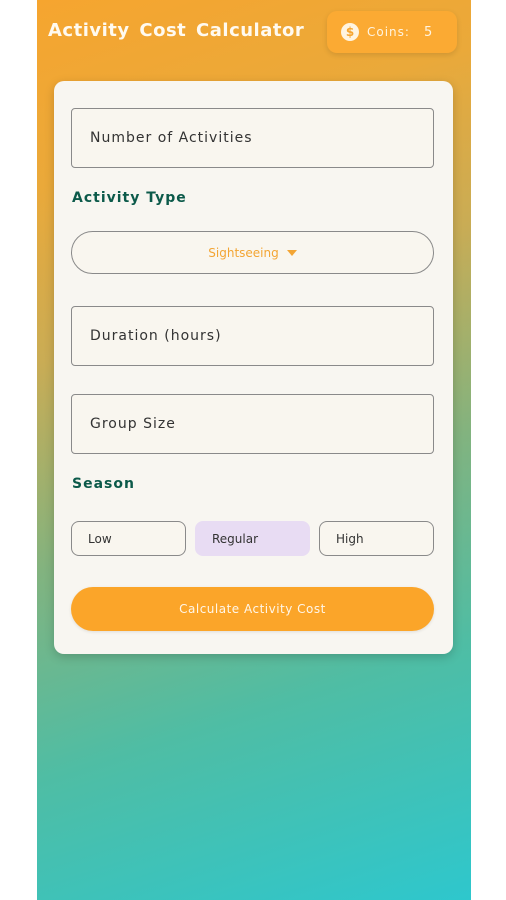 The image size is (506, 900). I want to click on coins-value: 5, so click(428, 32).